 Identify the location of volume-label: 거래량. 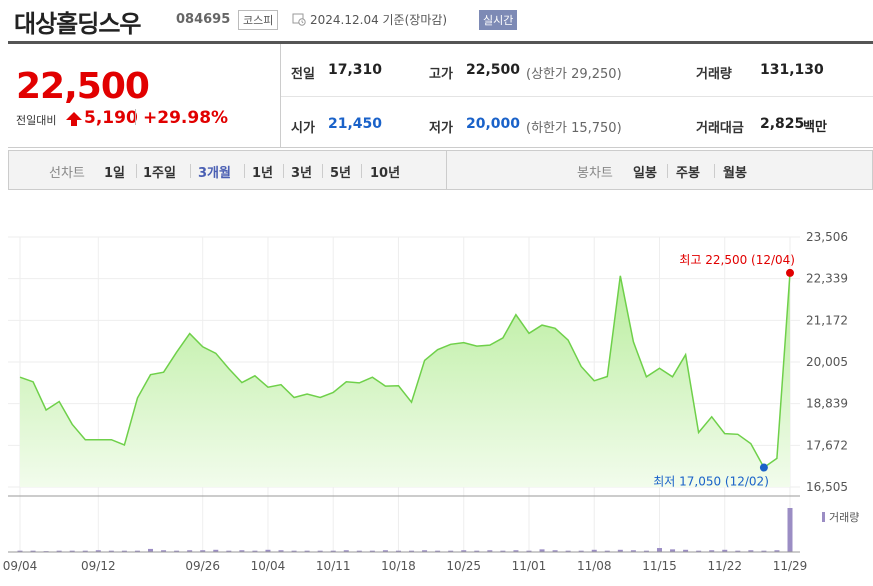
(714, 74).